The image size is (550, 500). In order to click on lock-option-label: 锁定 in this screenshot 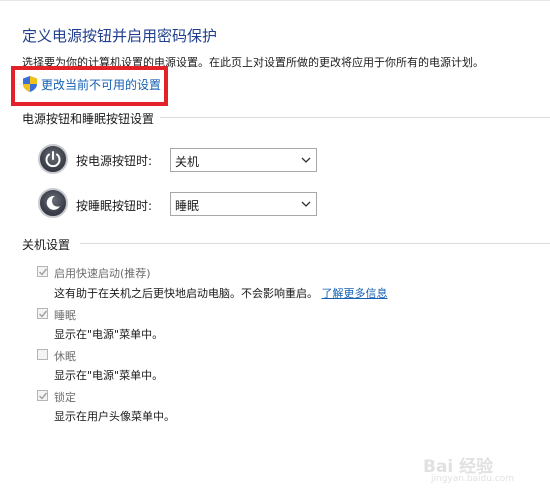, I will do `click(65, 397)`.